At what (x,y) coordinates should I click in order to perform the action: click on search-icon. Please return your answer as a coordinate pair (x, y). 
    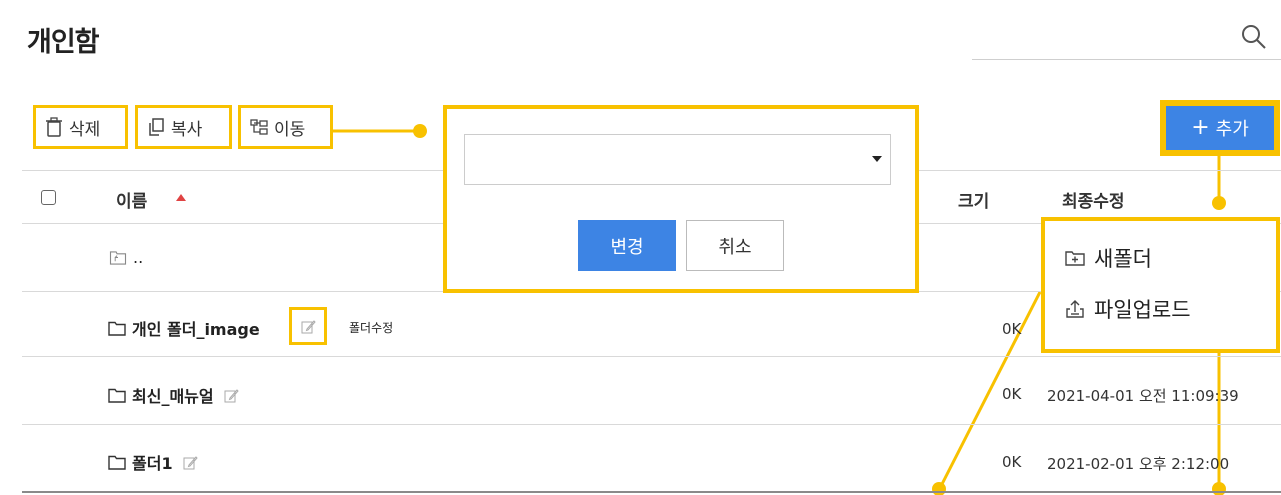
    Looking at the image, I should click on (1254, 37).